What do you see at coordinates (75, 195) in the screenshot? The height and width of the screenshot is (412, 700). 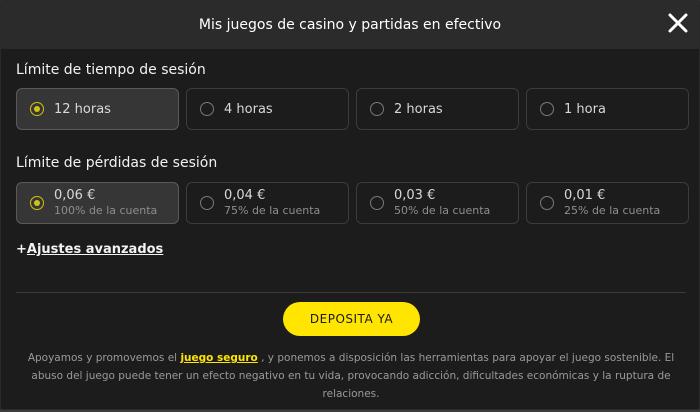 I see `loss-option-amount: 0,06 €` at bounding box center [75, 195].